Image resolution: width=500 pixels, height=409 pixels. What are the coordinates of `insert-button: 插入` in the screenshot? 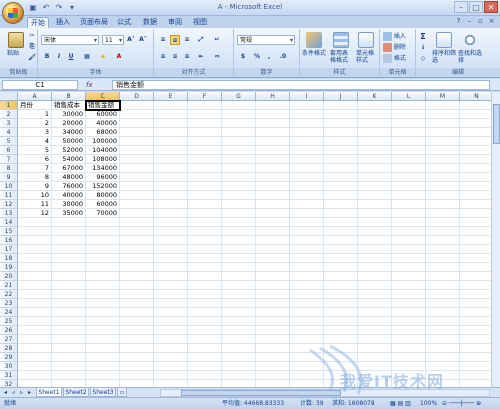 It's located at (394, 36).